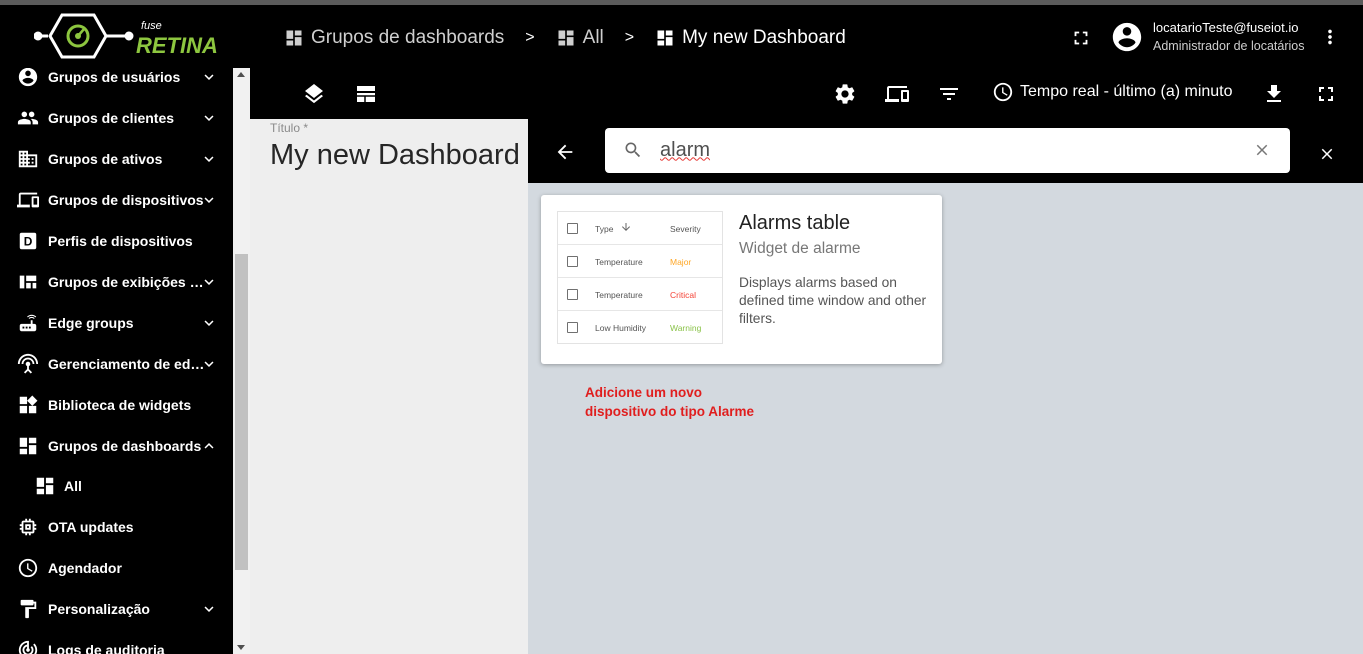 This screenshot has width=1363, height=654. I want to click on search-box, so click(947, 150).